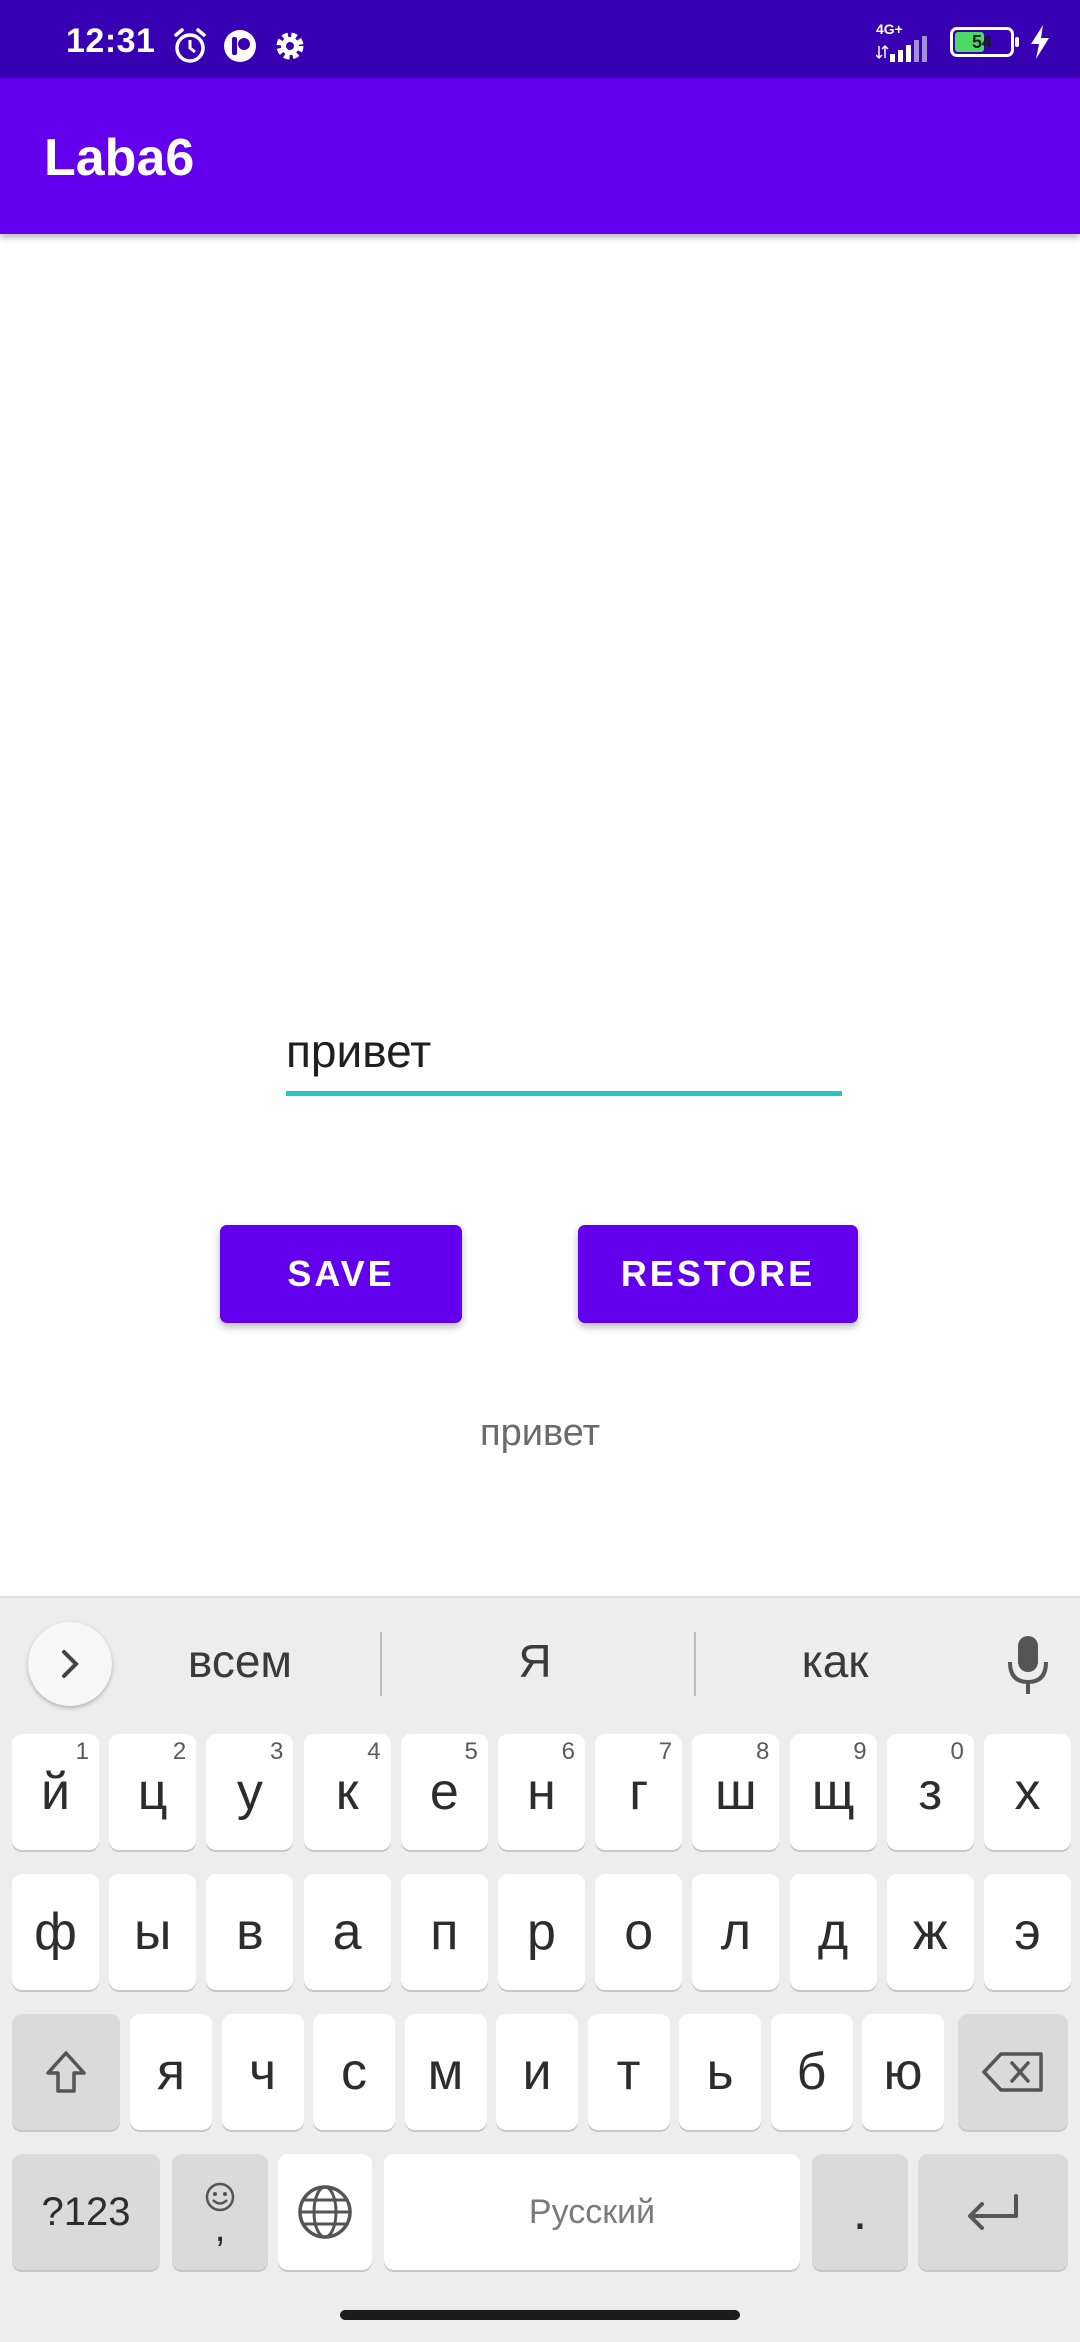 The image size is (1080, 2342). I want to click on globe-icon, so click(325, 2212).